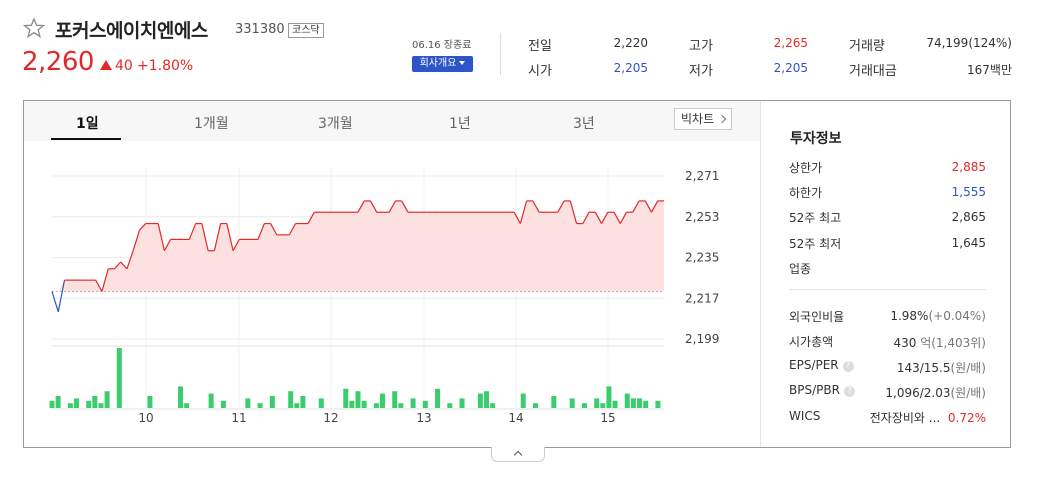 Image resolution: width=1039 pixels, height=484 pixels. Describe the element at coordinates (165, 66) in the screenshot. I see `price-change-rate: +1.80%` at that location.